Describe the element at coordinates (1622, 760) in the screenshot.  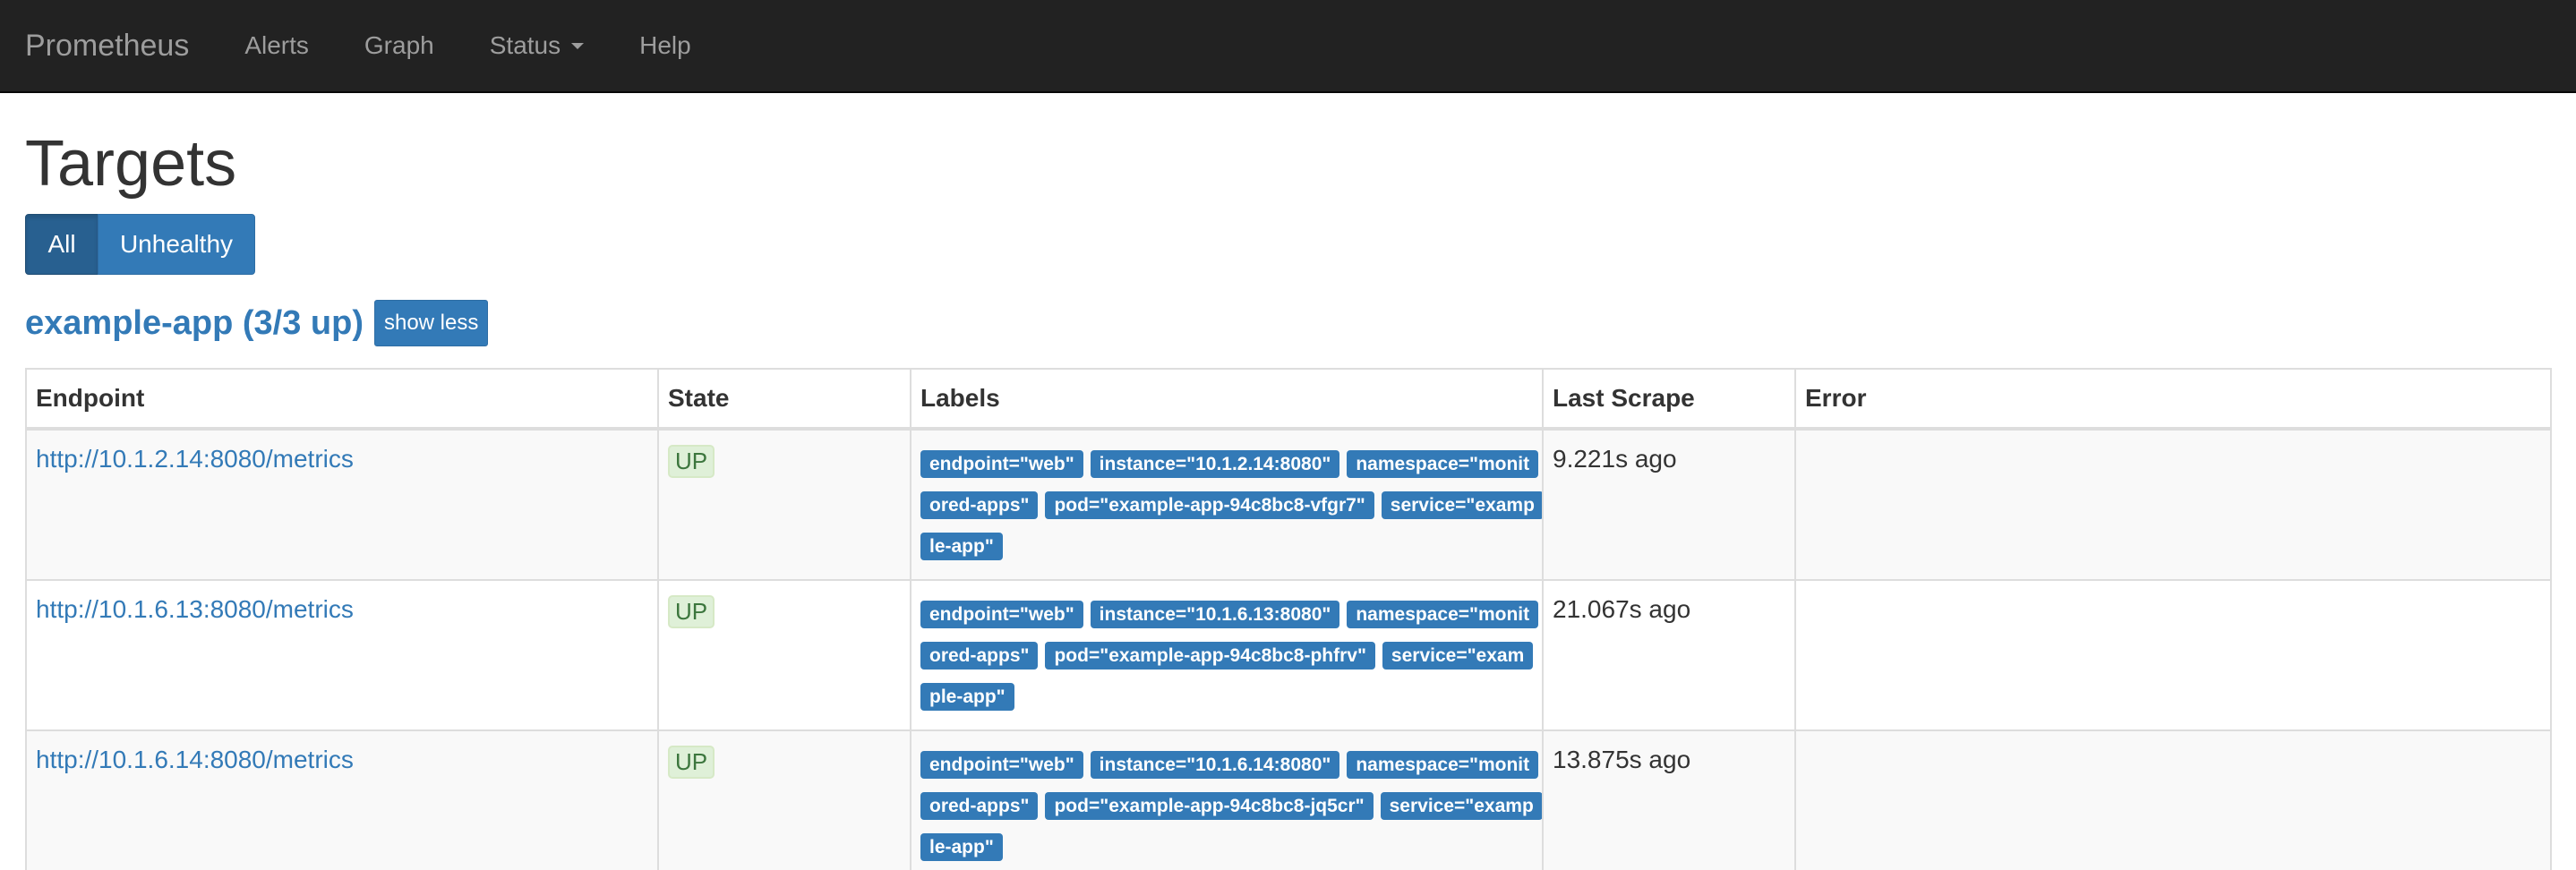
I see `last-scrape-value: 13.875s ago` at that location.